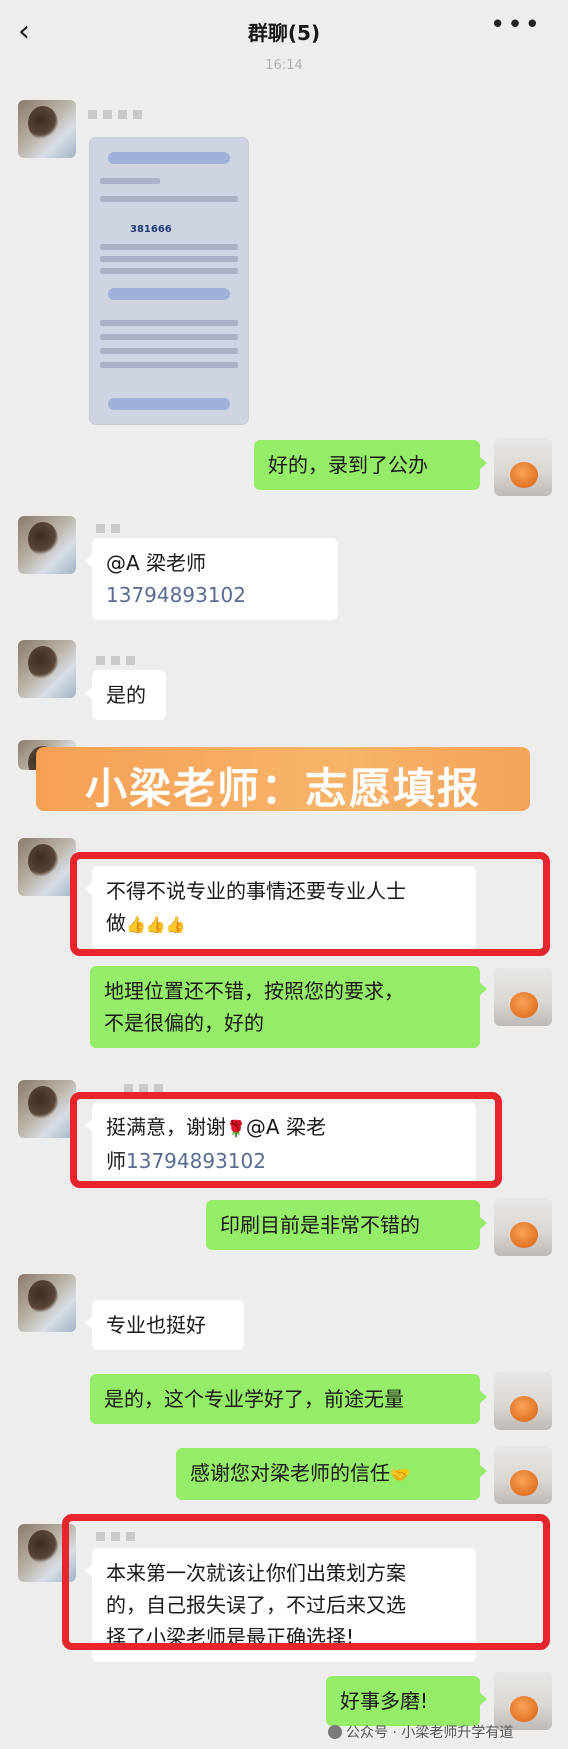  What do you see at coordinates (516, 25) in the screenshot?
I see `more-options-icon: •••` at bounding box center [516, 25].